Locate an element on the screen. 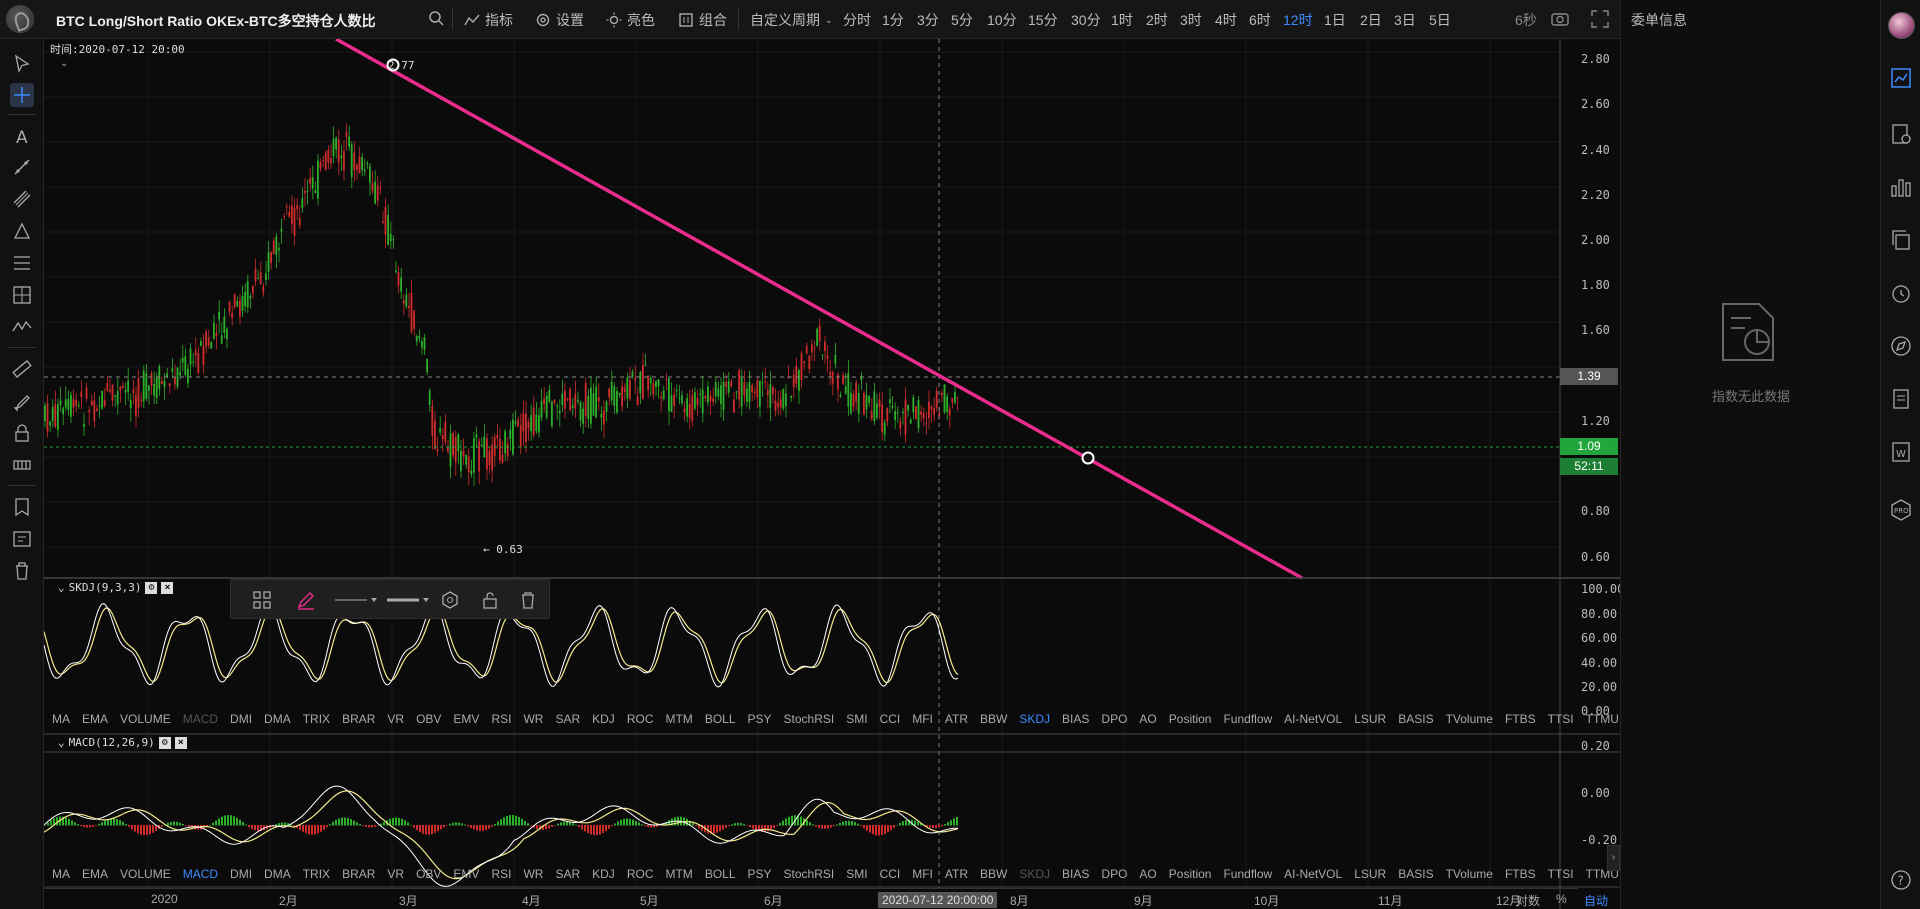 Image resolution: width=1920 pixels, height=909 pixels. period-4: 10分 is located at coordinates (1002, 20).